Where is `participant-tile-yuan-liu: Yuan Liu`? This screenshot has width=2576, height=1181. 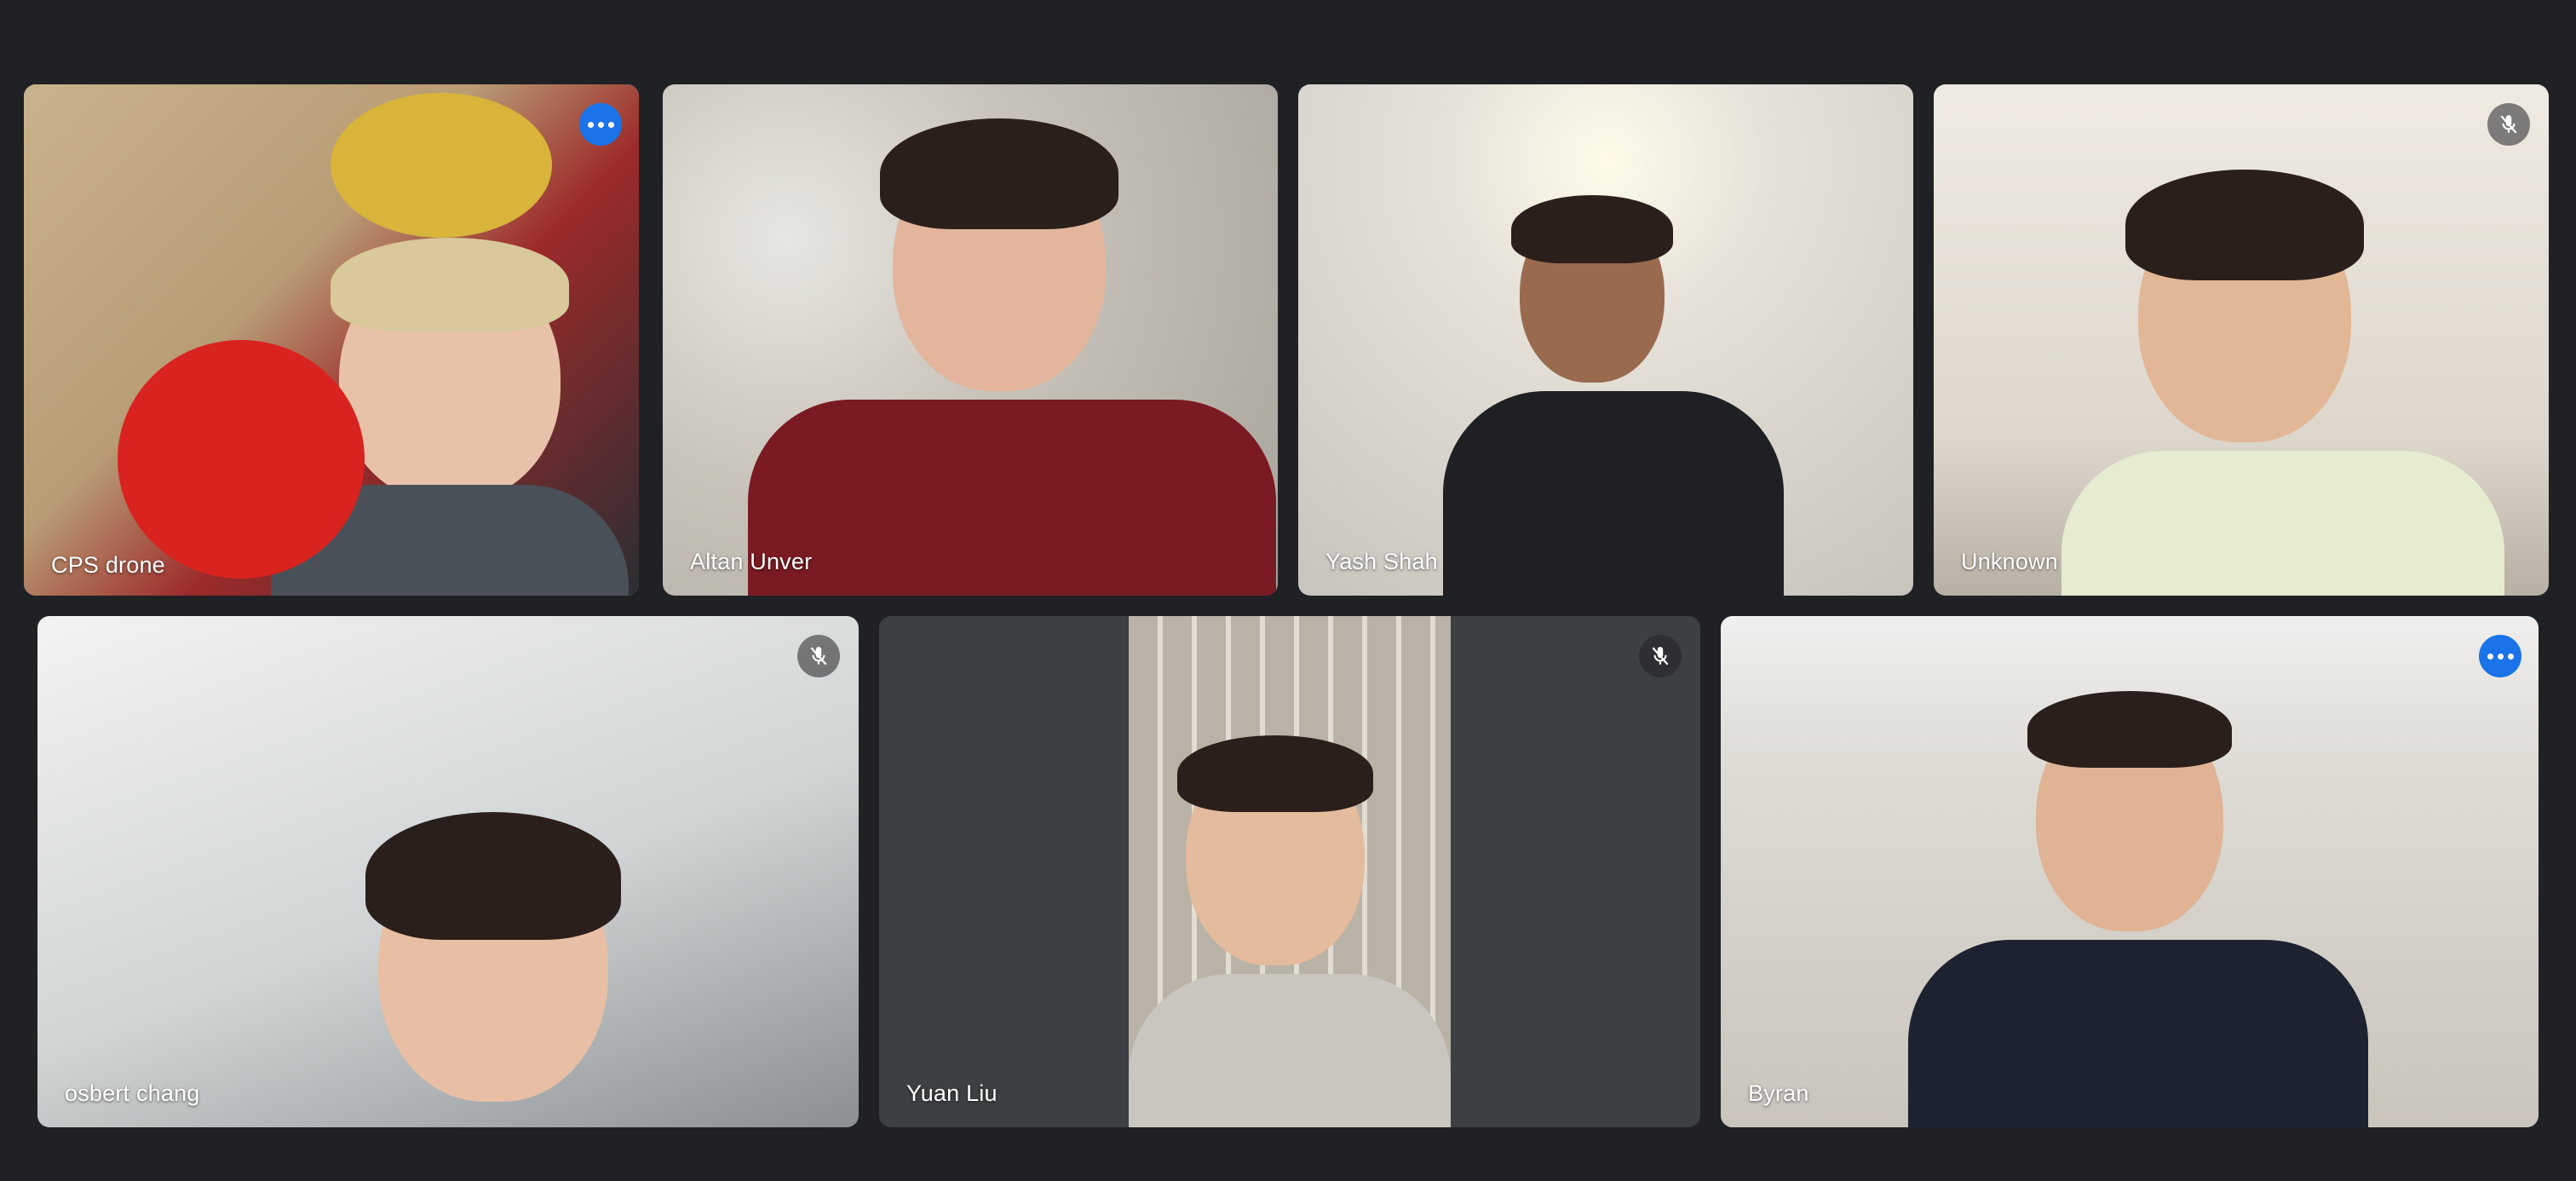 participant-tile-yuan-liu: Yuan Liu is located at coordinates (1289, 871).